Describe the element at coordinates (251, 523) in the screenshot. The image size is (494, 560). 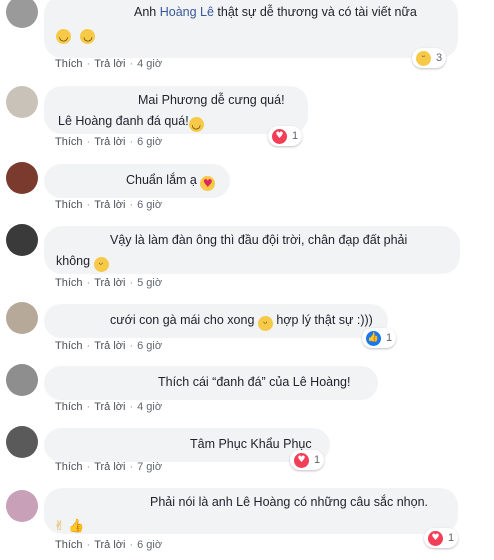
I see `emoji-line: ✌ 👍` at that location.